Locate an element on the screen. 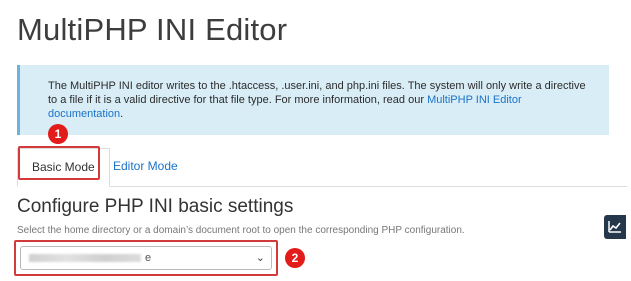 The width and height of the screenshot is (631, 281). redacted-domain is located at coordinates (85, 258).